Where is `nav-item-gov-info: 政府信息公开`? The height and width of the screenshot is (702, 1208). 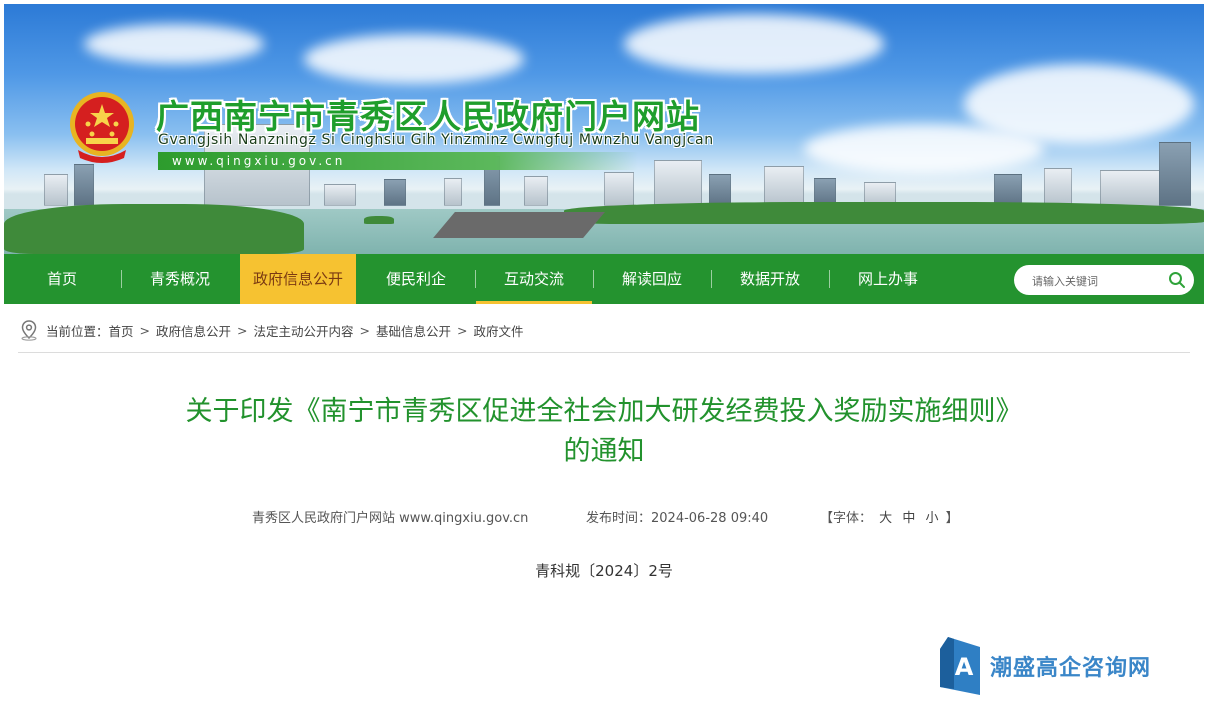 nav-item-gov-info: 政府信息公开 is located at coordinates (298, 279).